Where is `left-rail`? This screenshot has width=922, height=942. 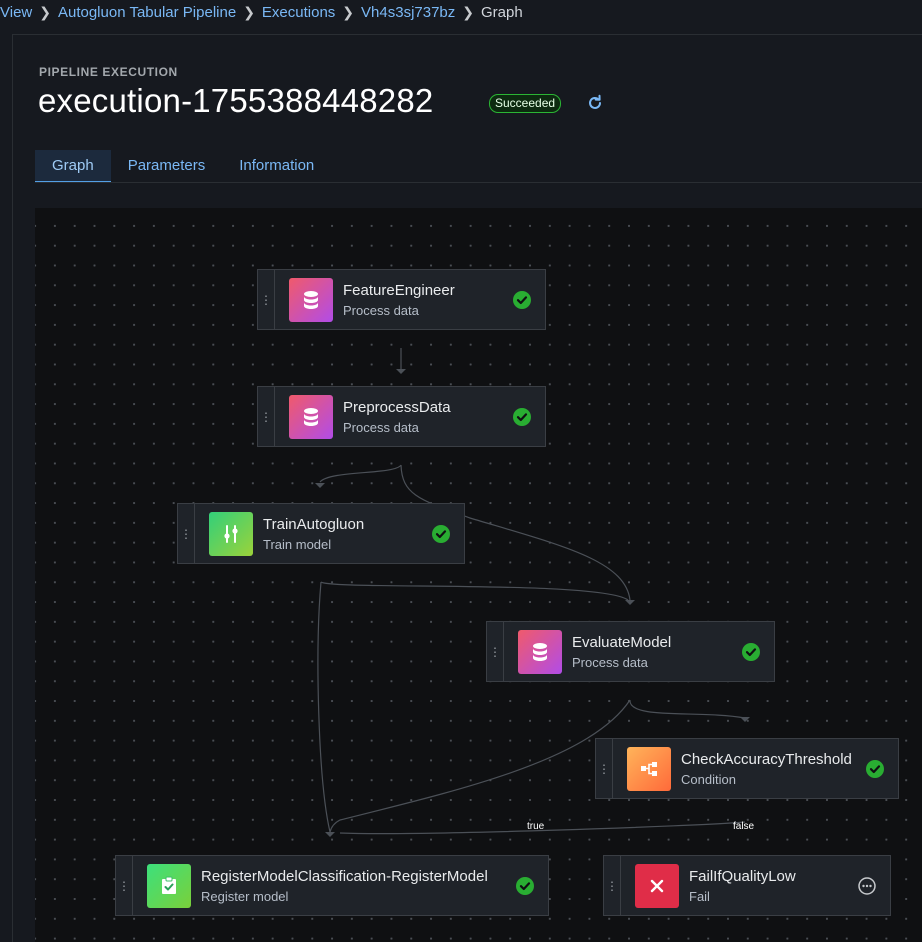 left-rail is located at coordinates (6, 488).